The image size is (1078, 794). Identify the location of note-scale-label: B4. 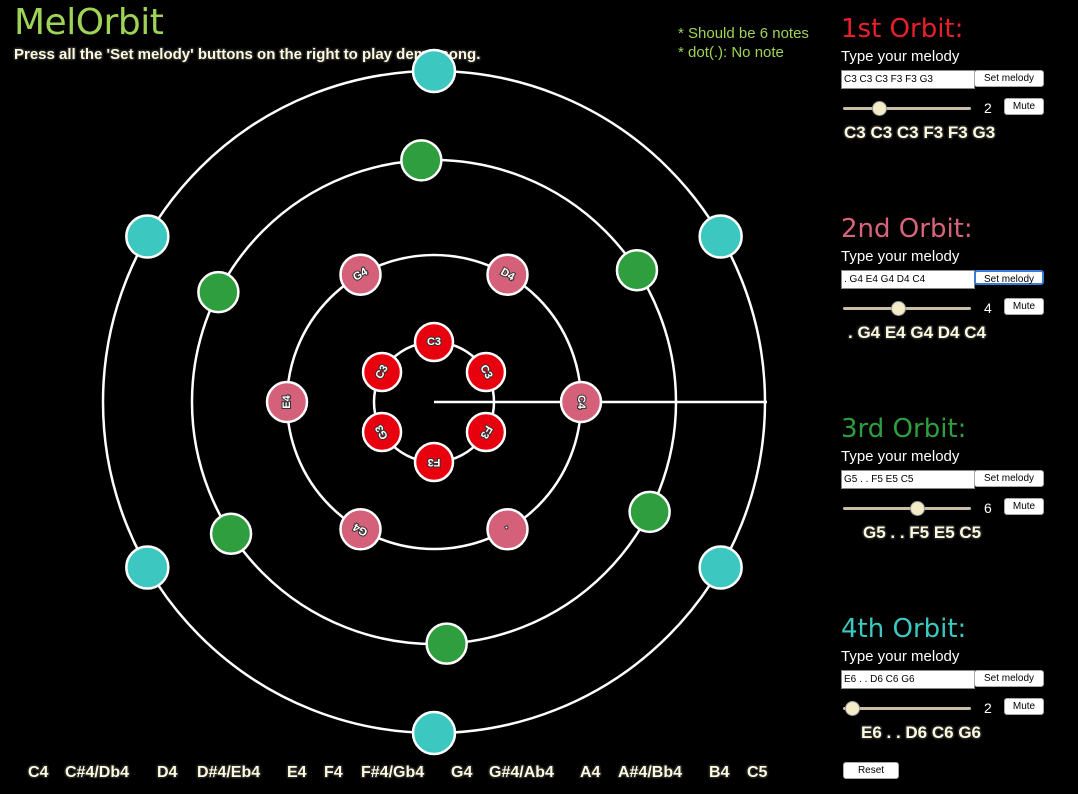
(719, 772).